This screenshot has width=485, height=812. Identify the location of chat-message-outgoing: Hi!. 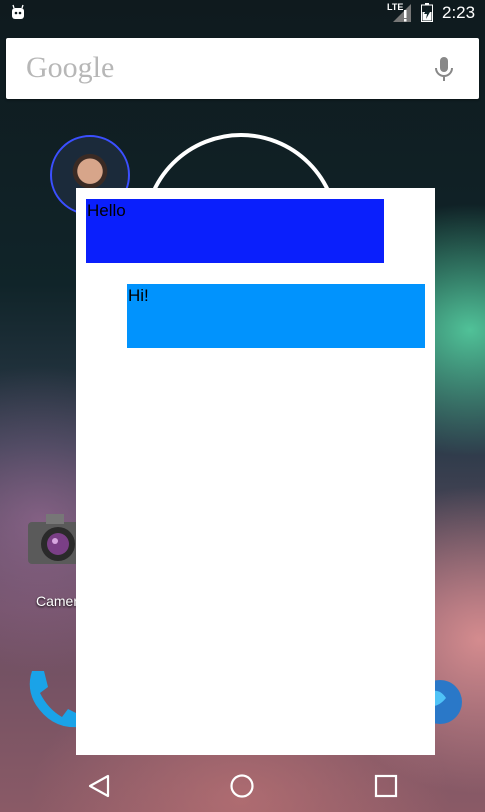
(276, 316).